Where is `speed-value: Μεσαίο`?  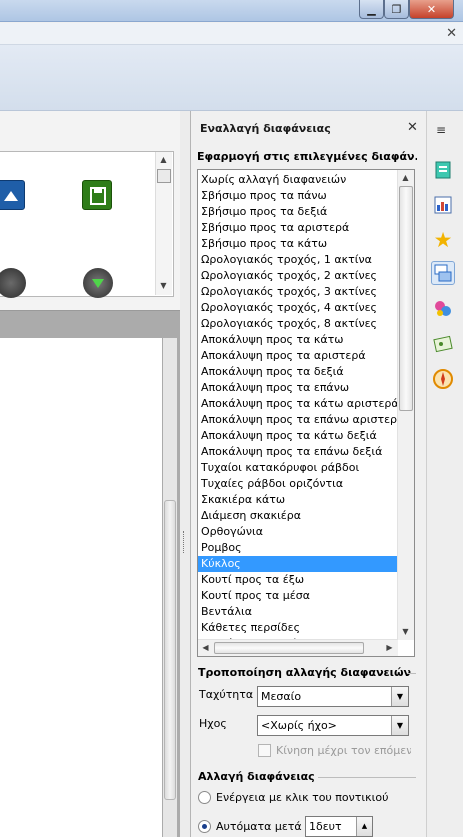 speed-value: Μεσαίο is located at coordinates (281, 696).